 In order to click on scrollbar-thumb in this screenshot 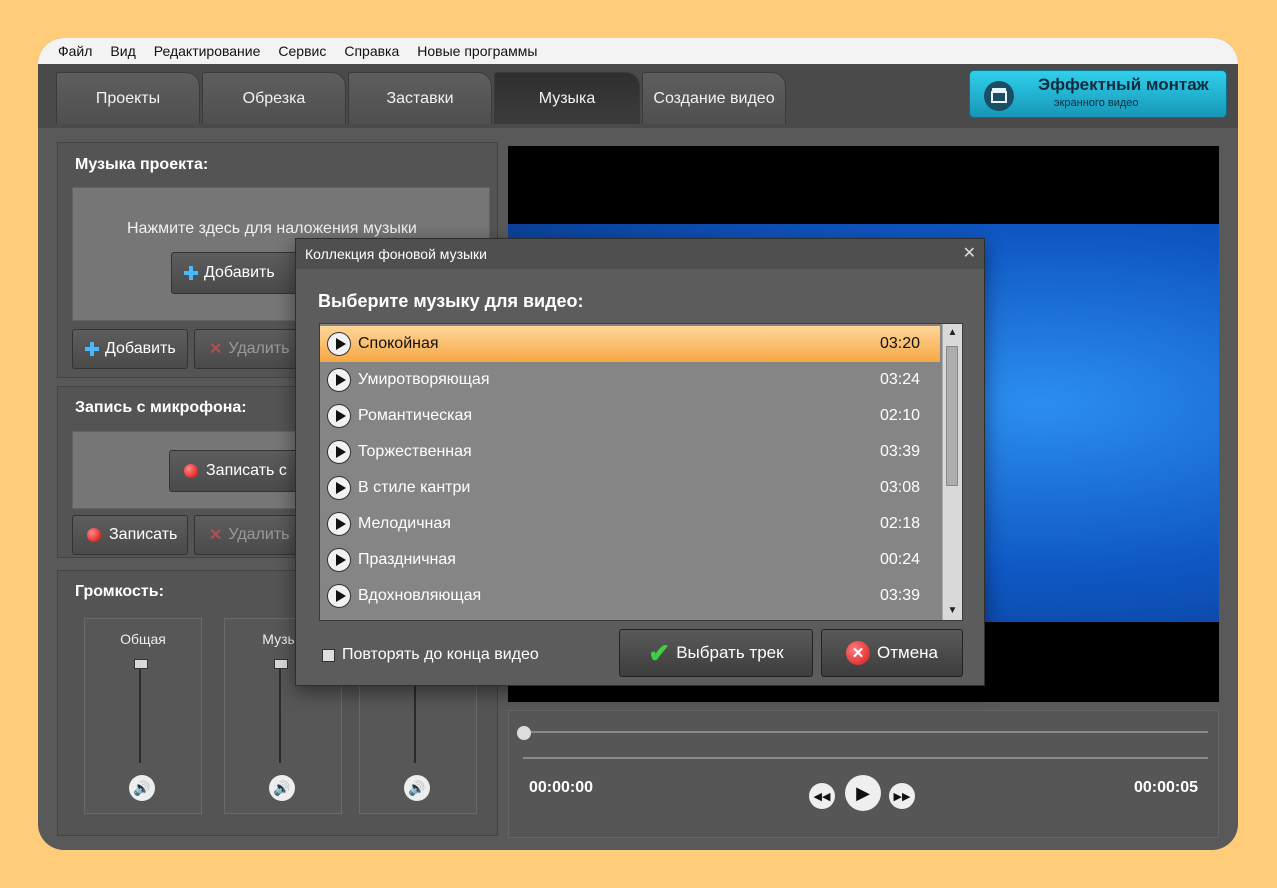, I will do `click(952, 416)`.